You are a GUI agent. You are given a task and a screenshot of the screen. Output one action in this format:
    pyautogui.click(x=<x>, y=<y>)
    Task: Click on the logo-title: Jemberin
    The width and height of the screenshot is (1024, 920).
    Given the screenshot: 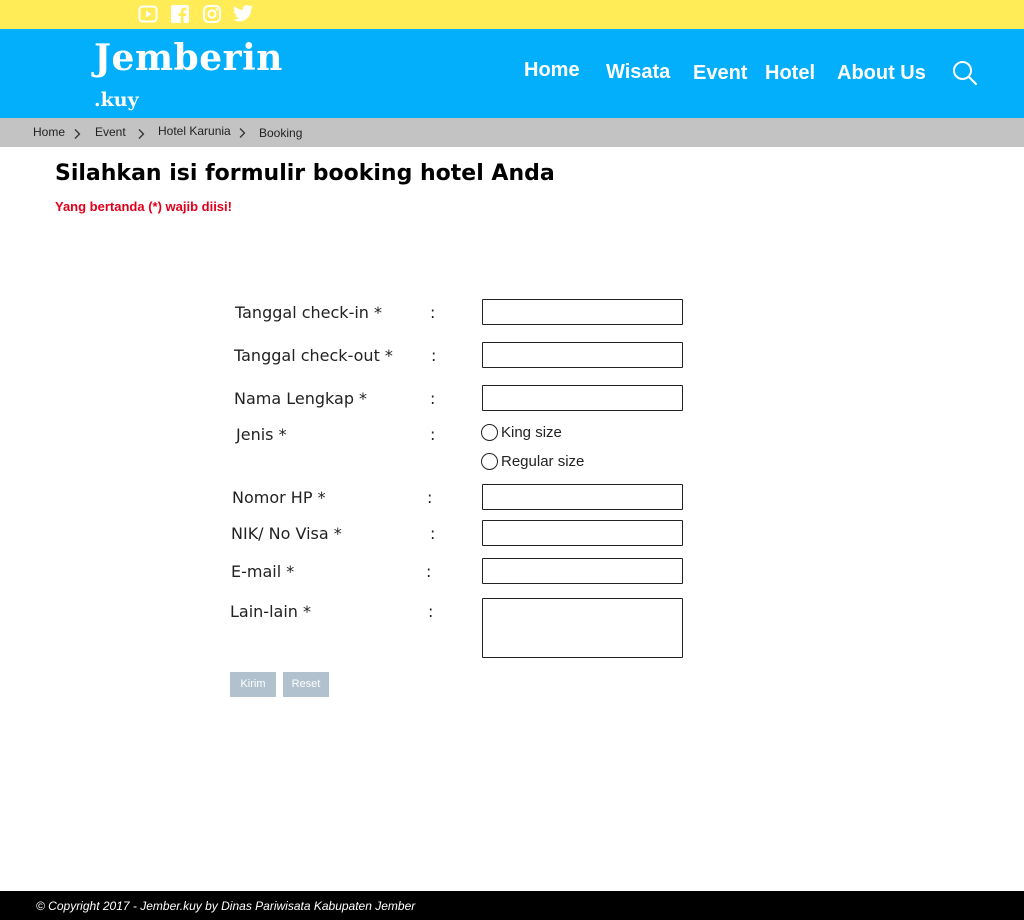 What is the action you would take?
    pyautogui.click(x=188, y=58)
    